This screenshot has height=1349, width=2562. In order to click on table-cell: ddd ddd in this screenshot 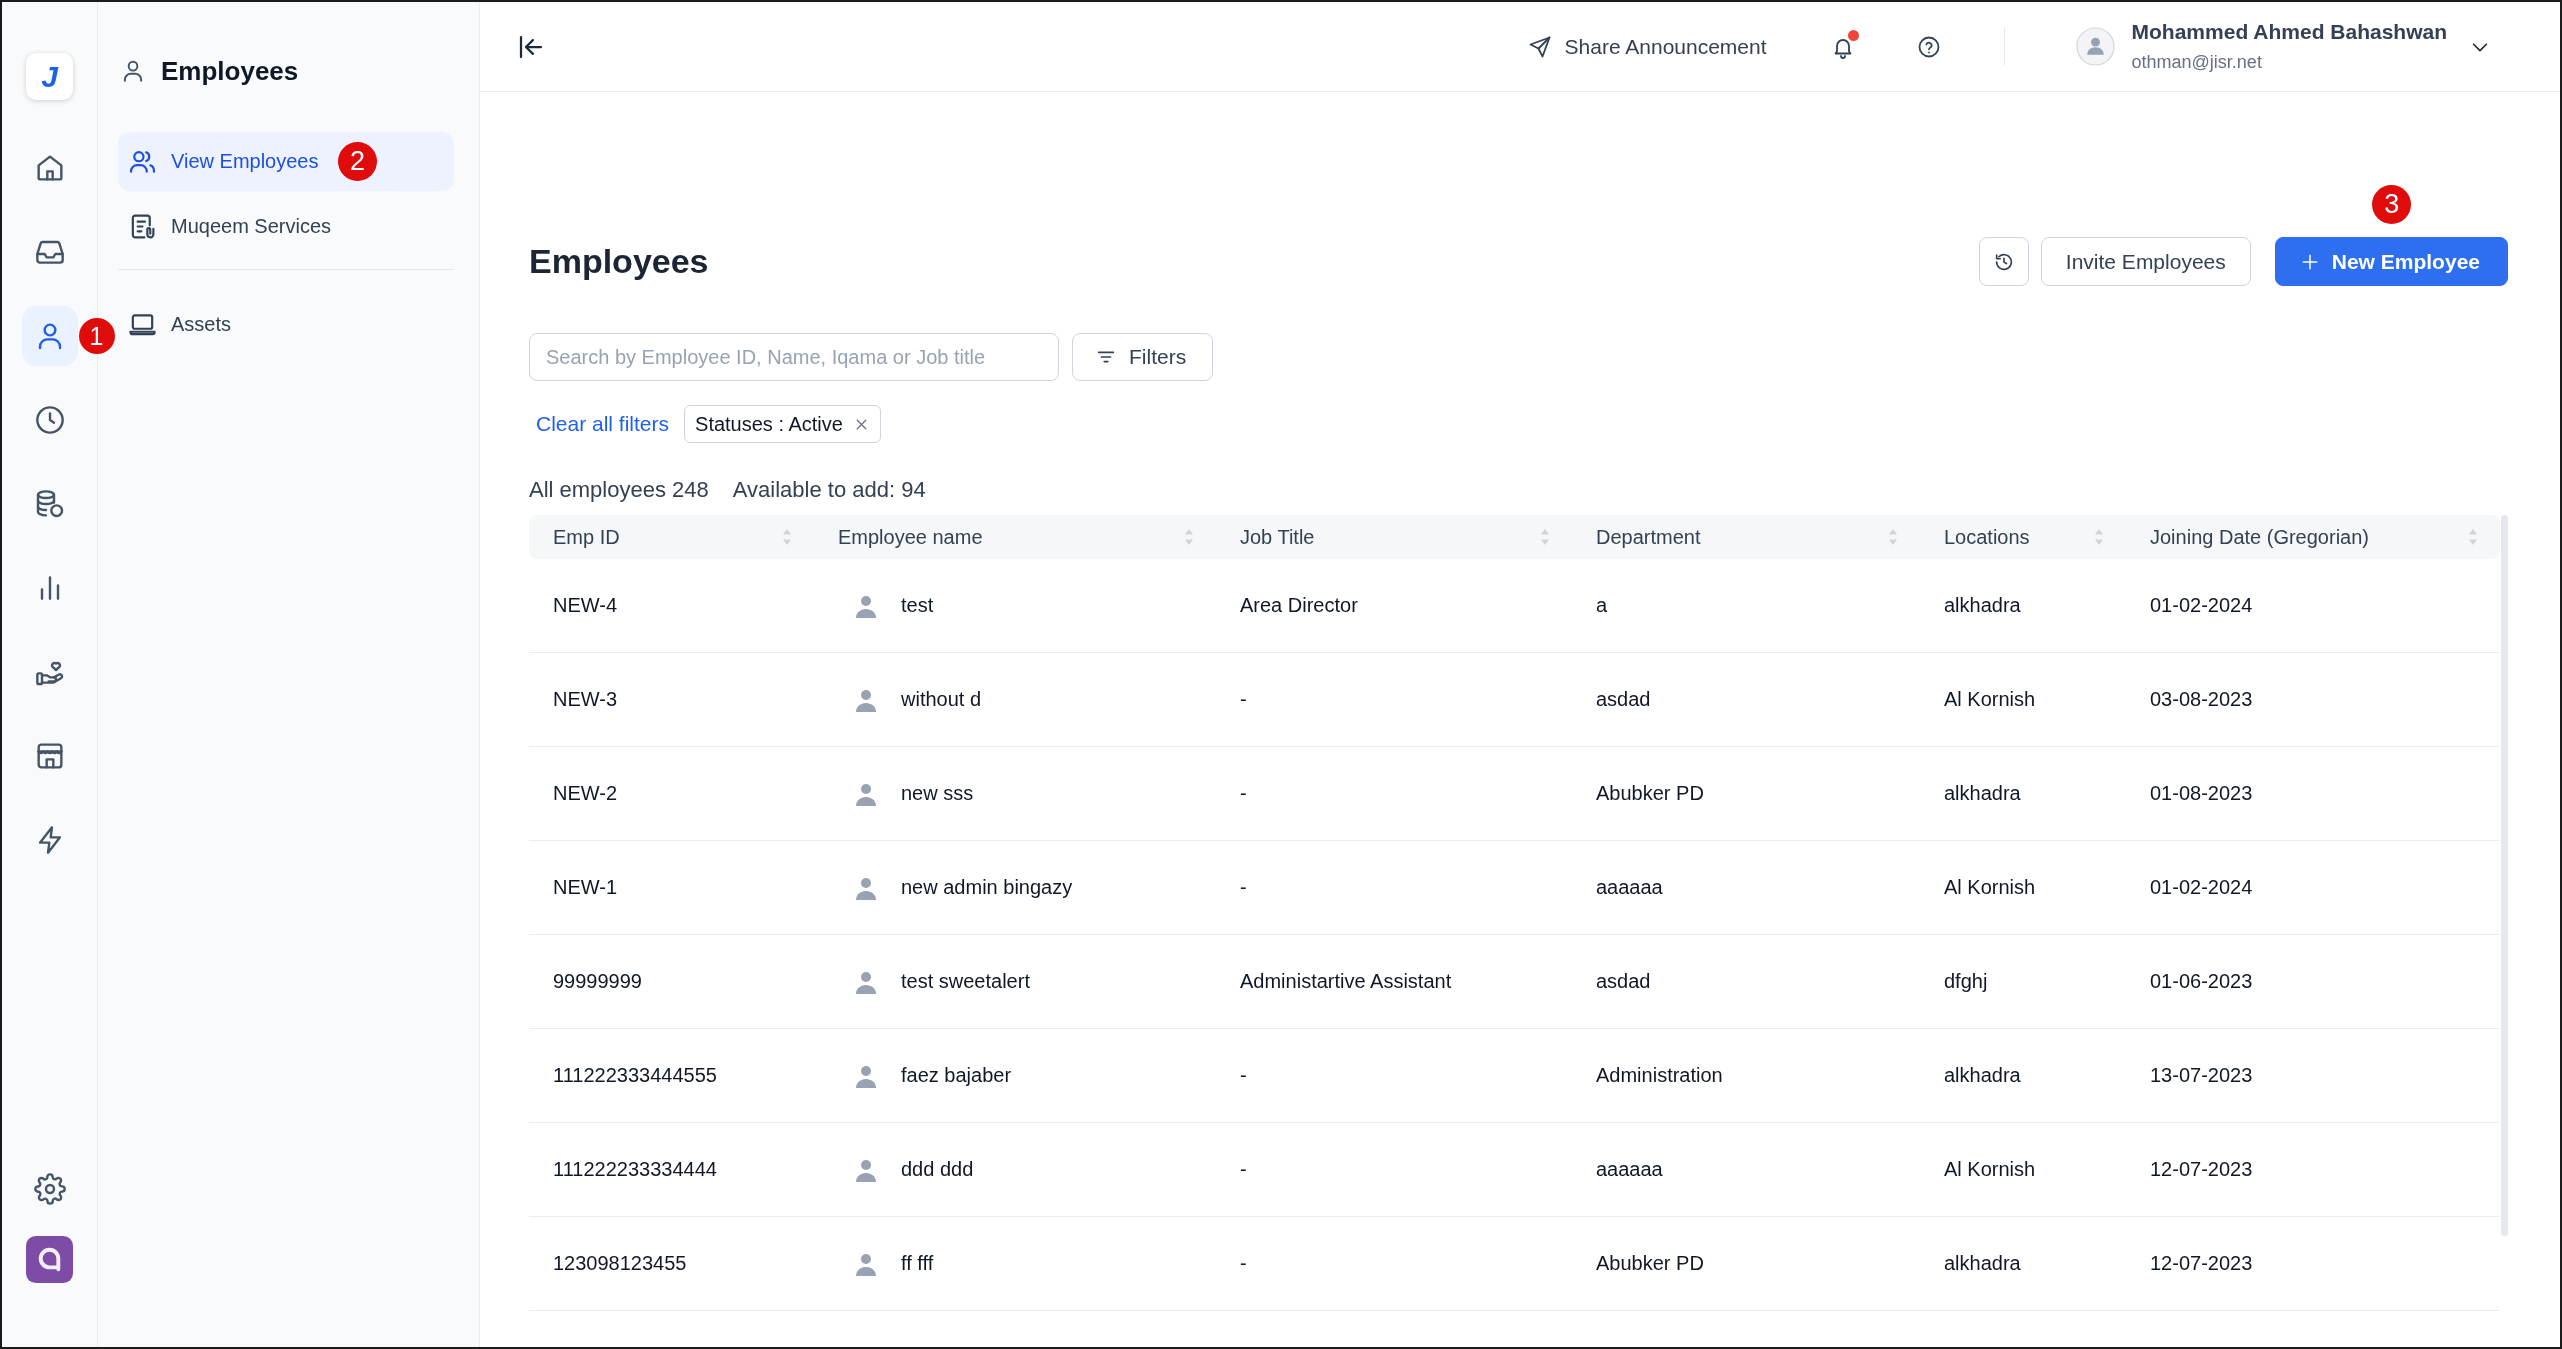, I will do `click(937, 1169)`.